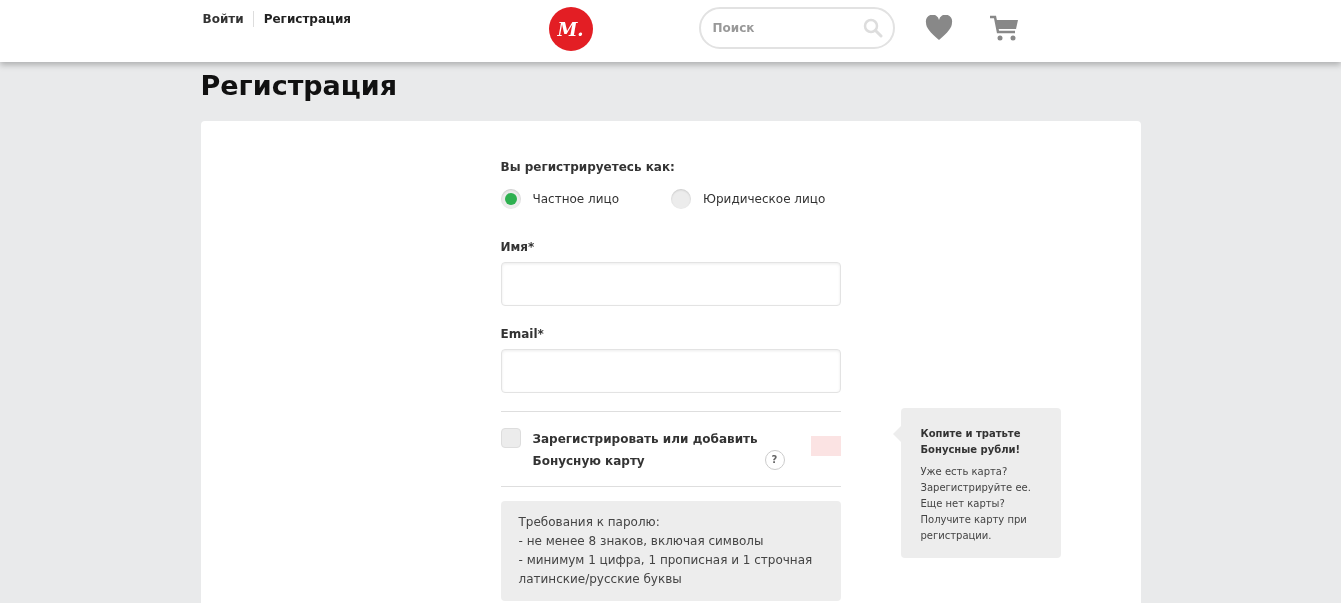 The width and height of the screenshot is (1341, 603). What do you see at coordinates (299, 86) in the screenshot?
I see `page-title: Регистрация` at bounding box center [299, 86].